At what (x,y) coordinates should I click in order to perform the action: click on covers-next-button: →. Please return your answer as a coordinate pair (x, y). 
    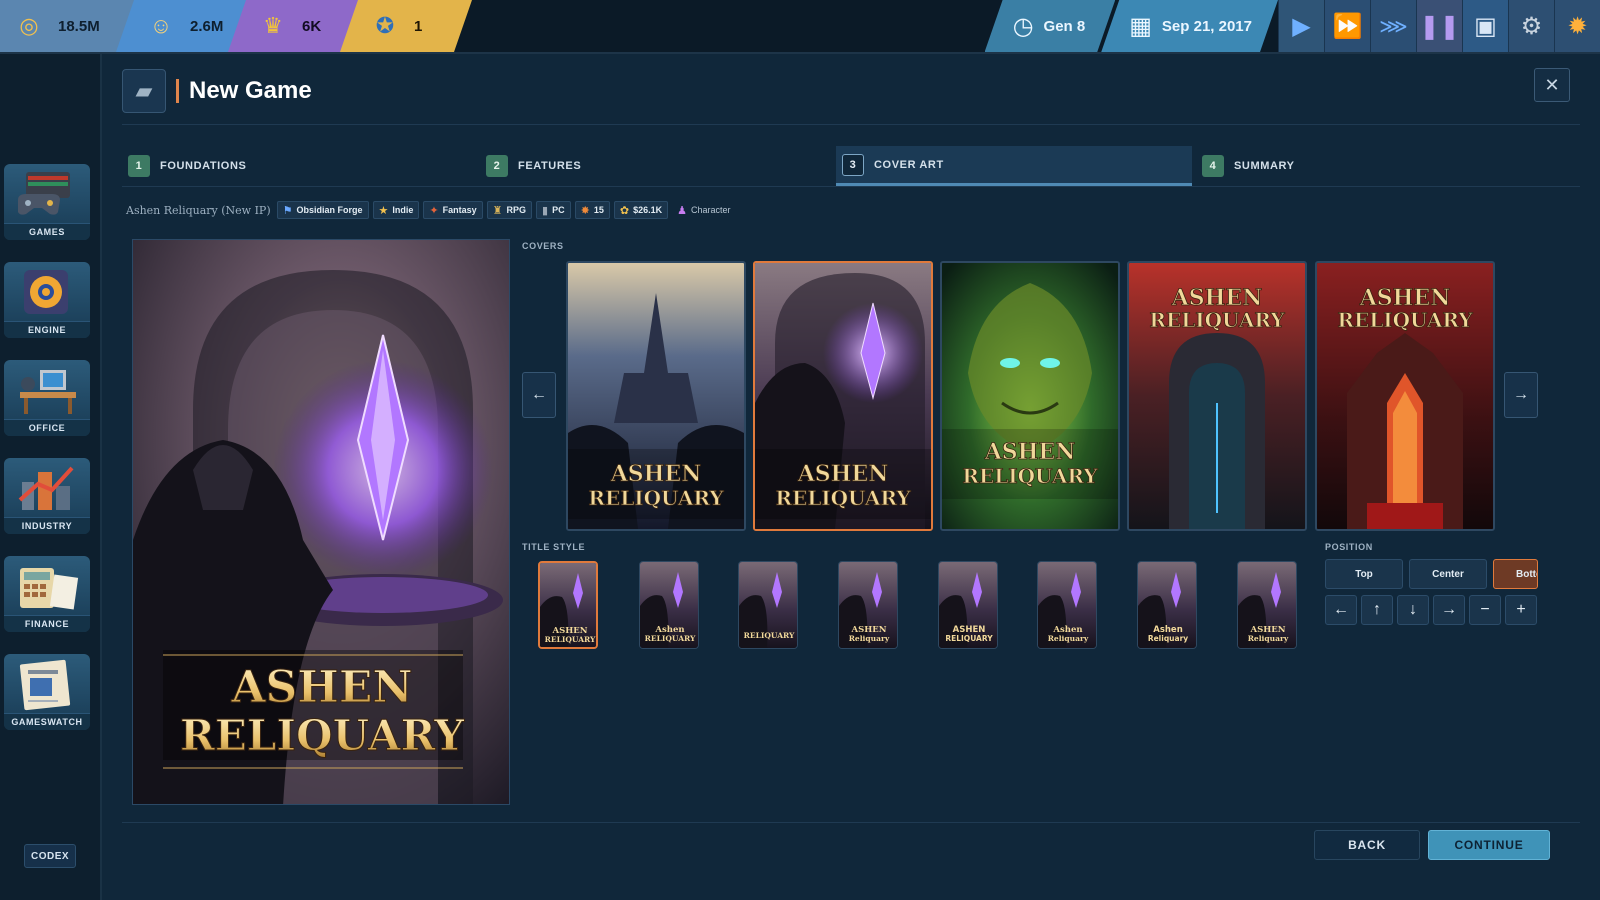
    Looking at the image, I should click on (1521, 395).